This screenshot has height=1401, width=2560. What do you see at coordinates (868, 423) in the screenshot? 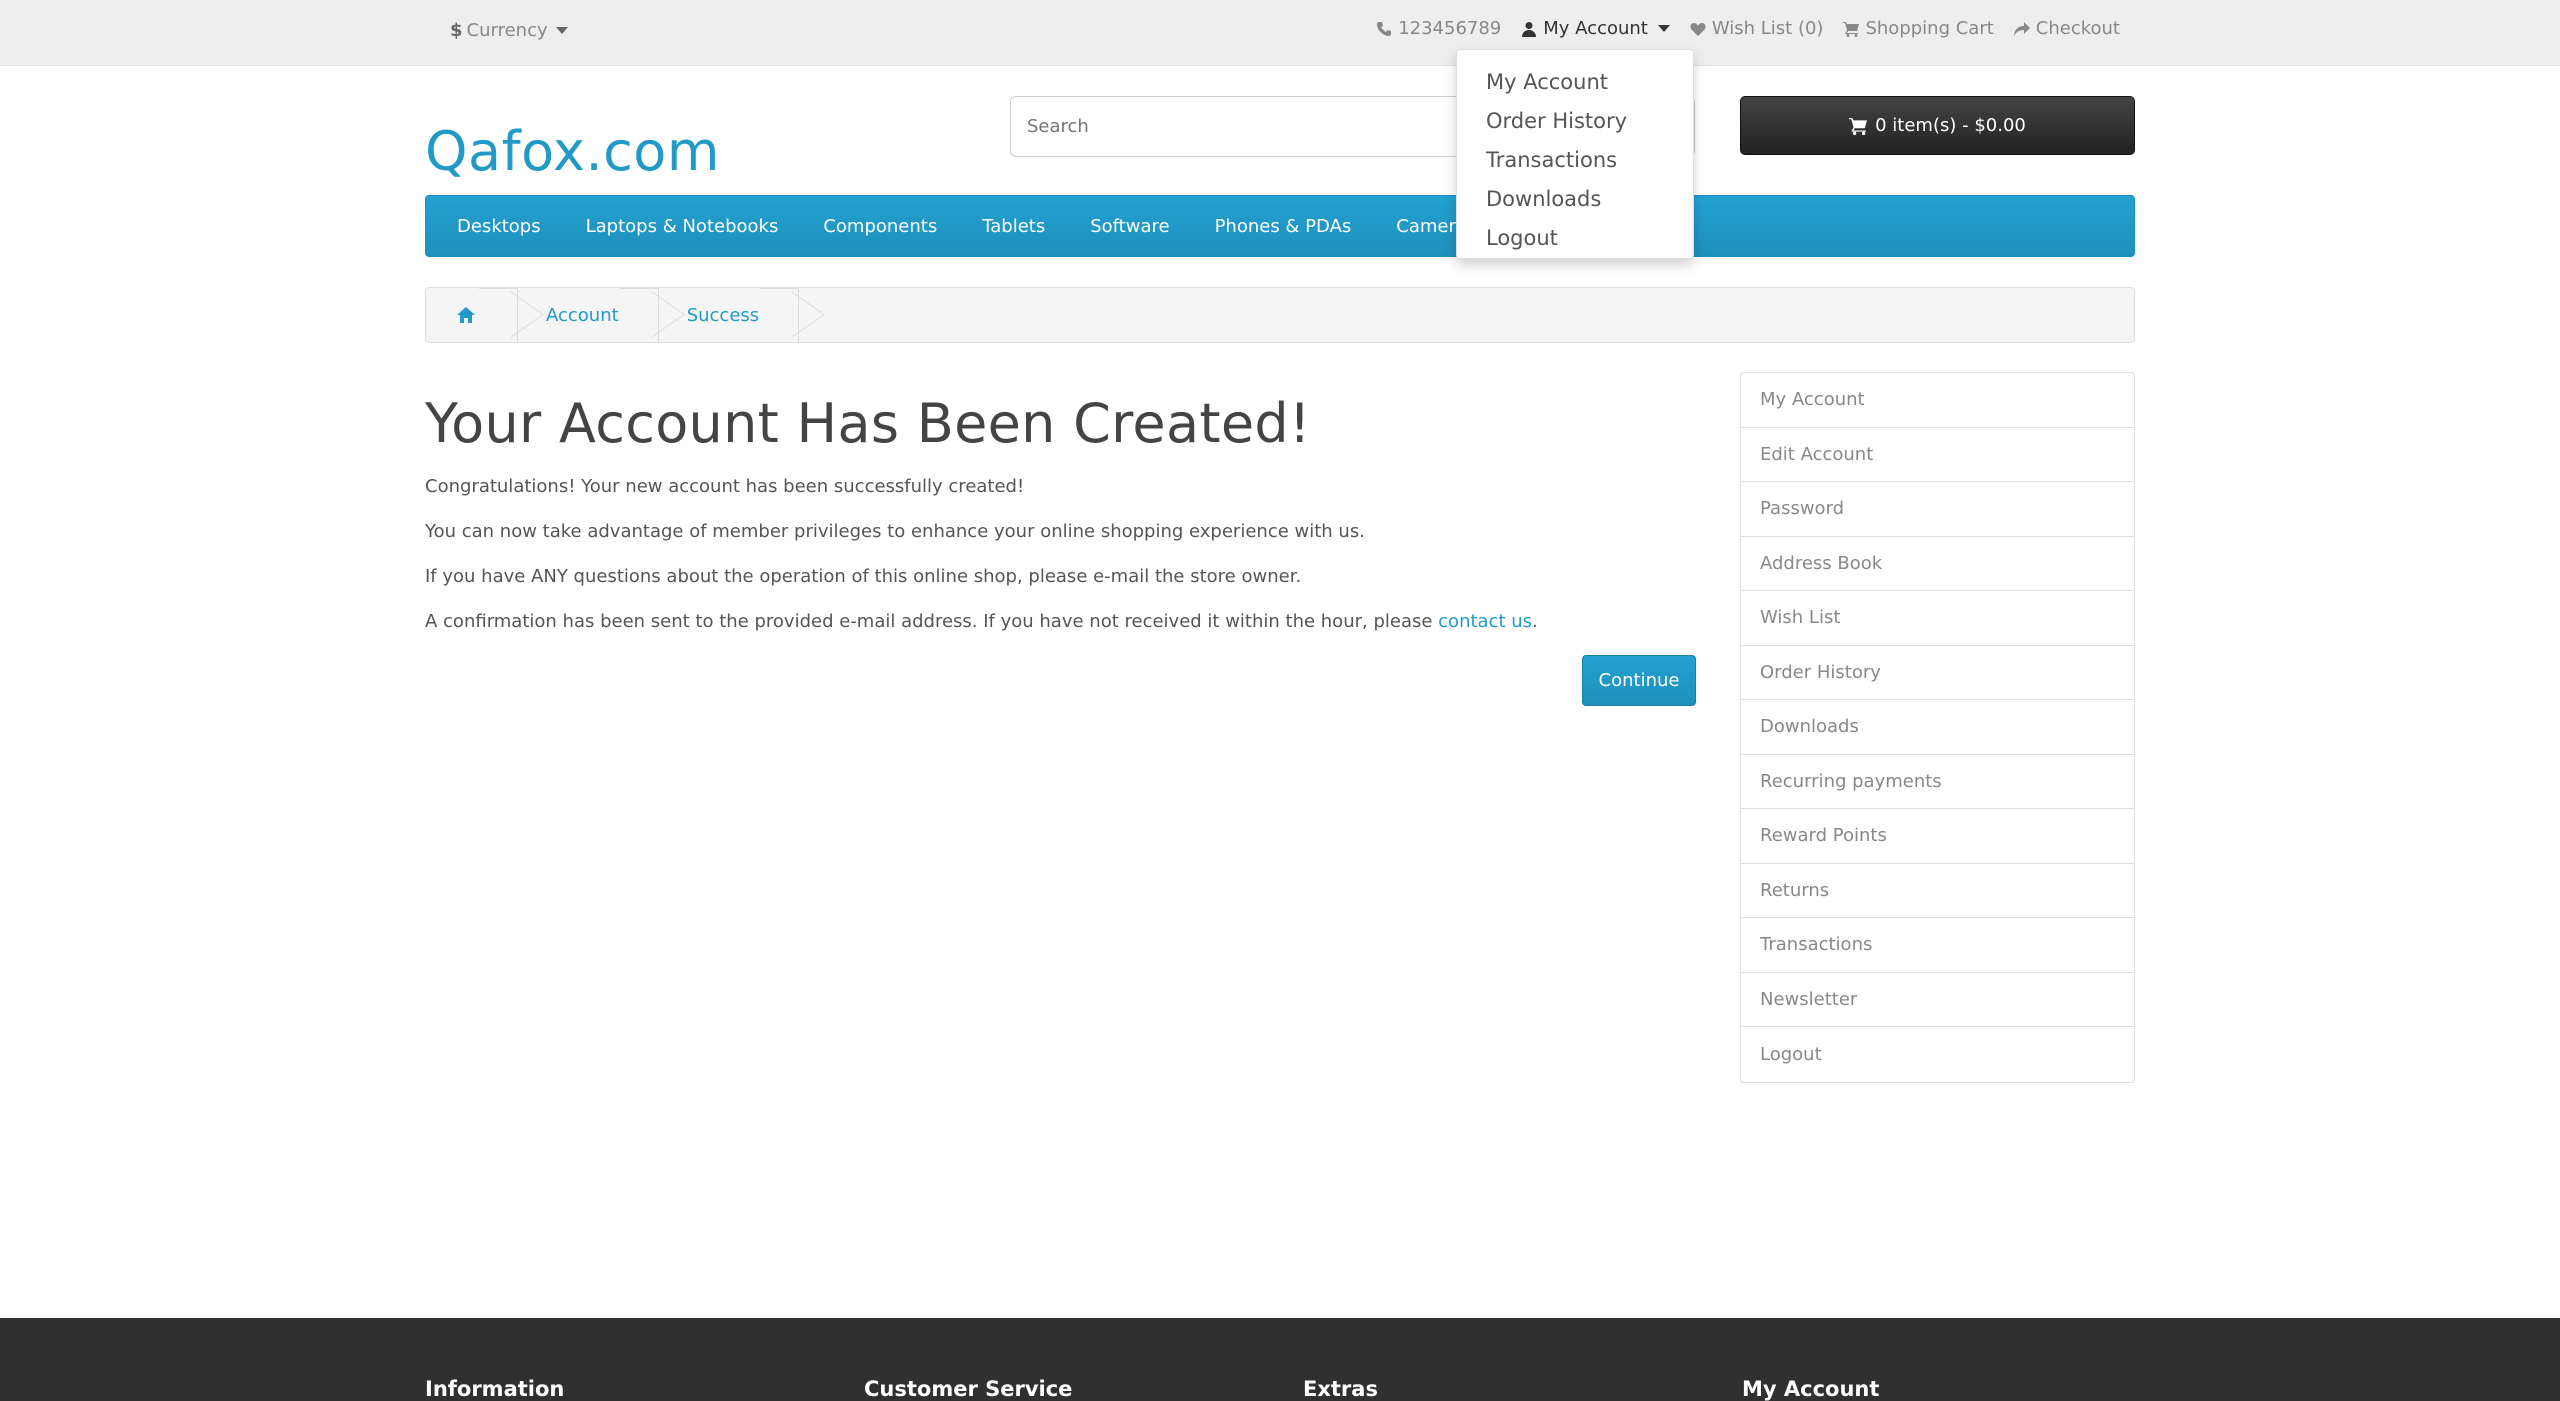
I see `page-title: Your Account Has Been Created!` at bounding box center [868, 423].